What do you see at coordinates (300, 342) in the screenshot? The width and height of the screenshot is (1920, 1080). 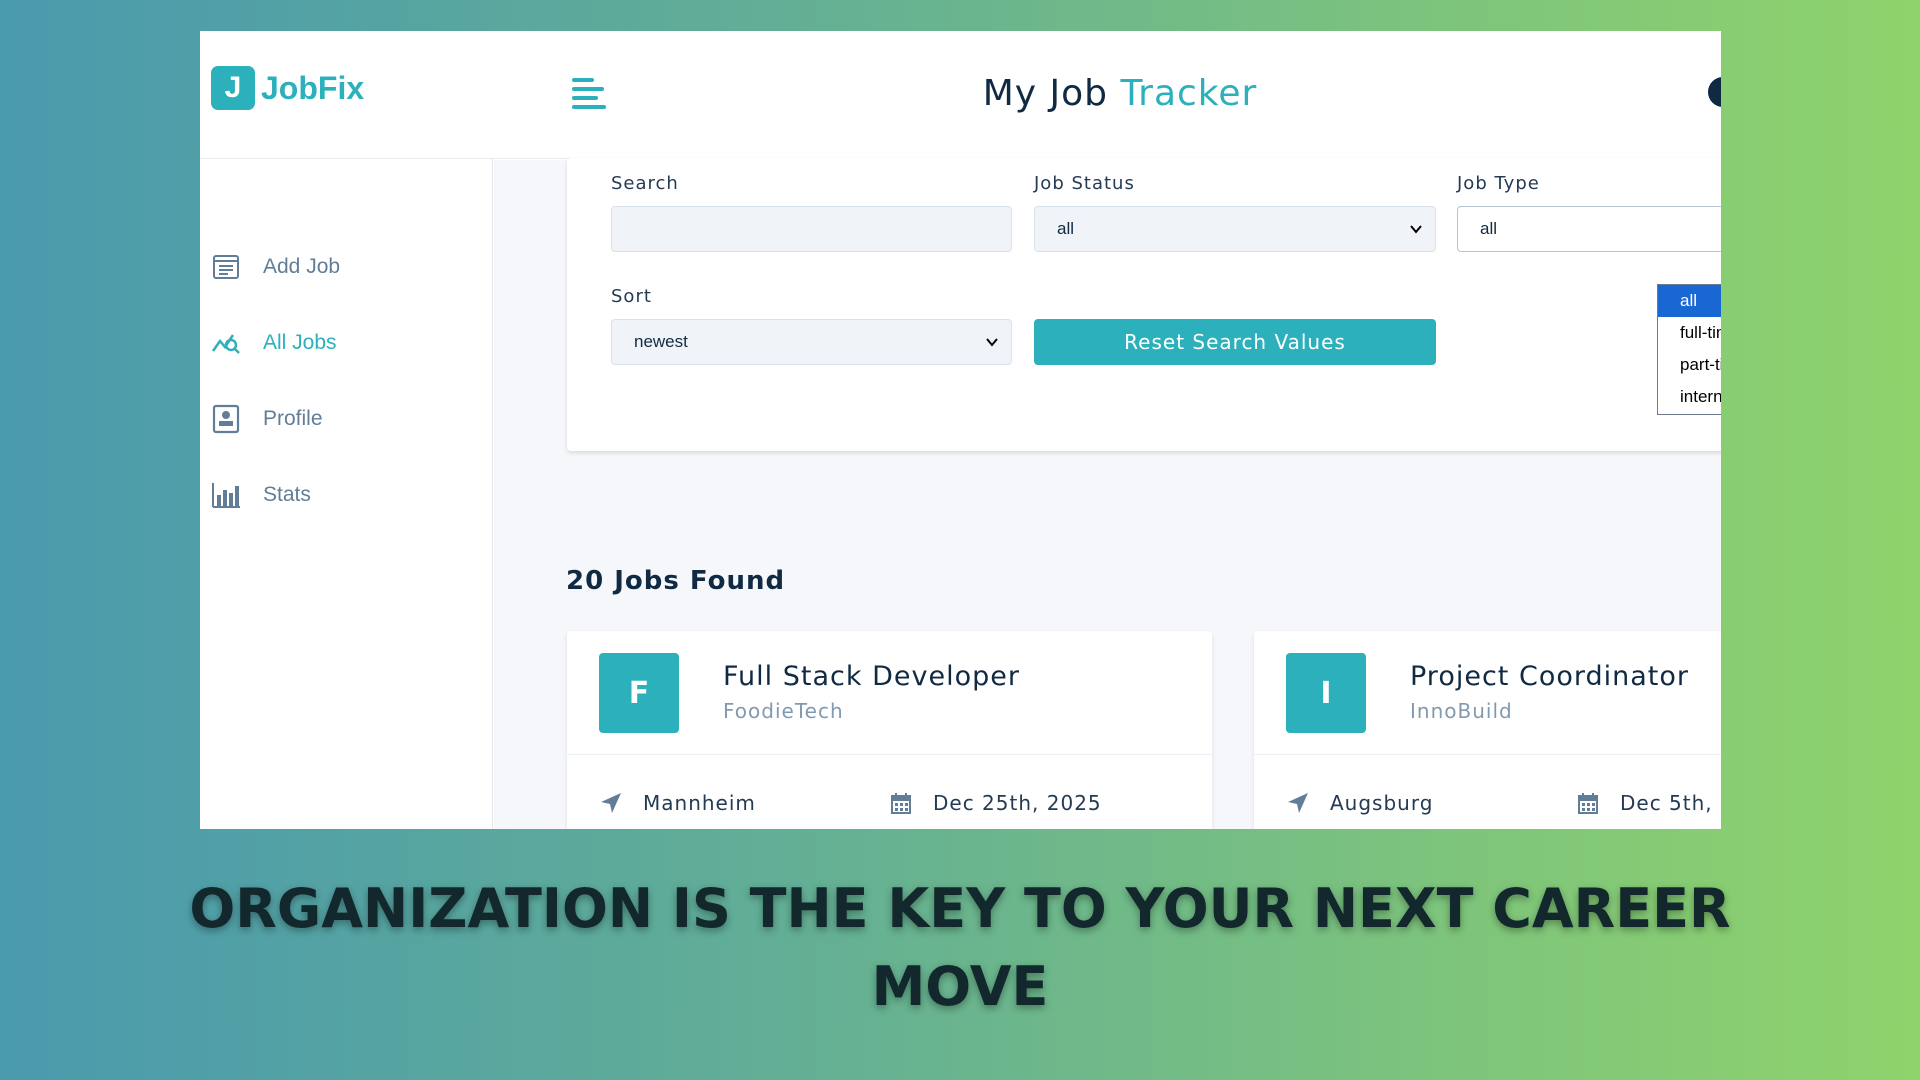 I see `sidebar-item-label: All Jobs` at bounding box center [300, 342].